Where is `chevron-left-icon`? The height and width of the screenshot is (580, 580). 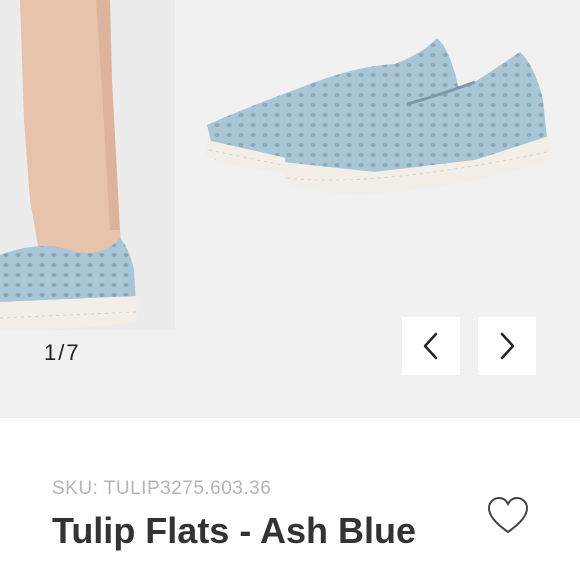
chevron-left-icon is located at coordinates (430, 346).